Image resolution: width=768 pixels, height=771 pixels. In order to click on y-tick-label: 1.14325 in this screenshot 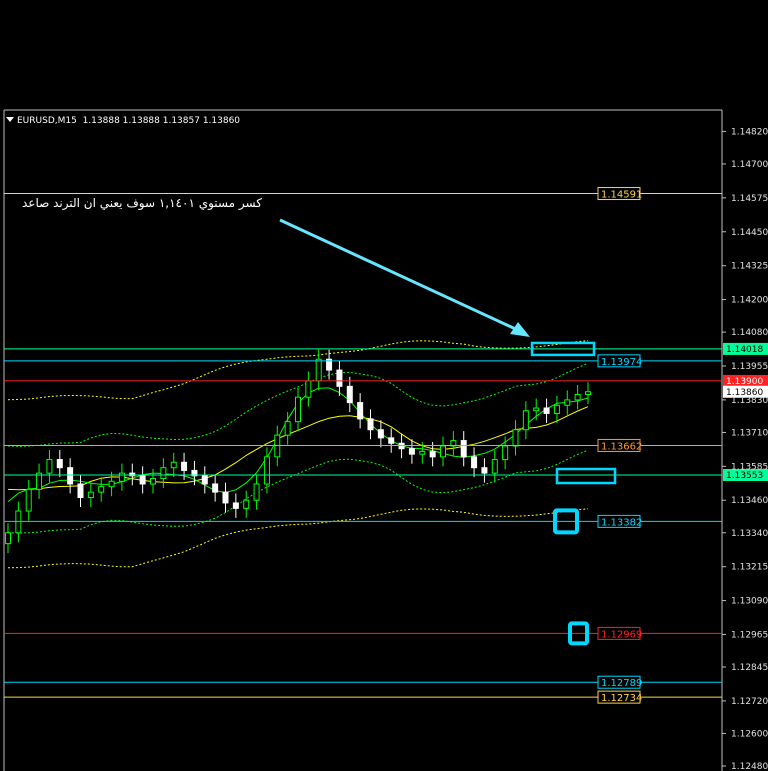, I will do `click(749, 267)`.